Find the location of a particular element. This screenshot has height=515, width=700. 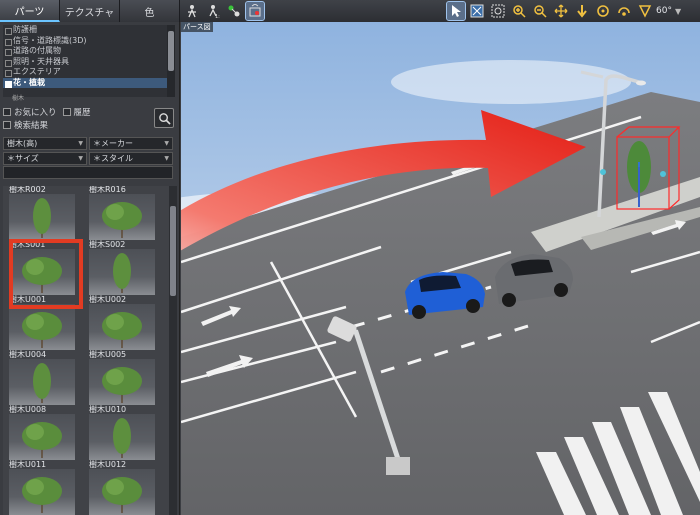

thumbnail-item: 樹木U010 is located at coordinates (121, 434).